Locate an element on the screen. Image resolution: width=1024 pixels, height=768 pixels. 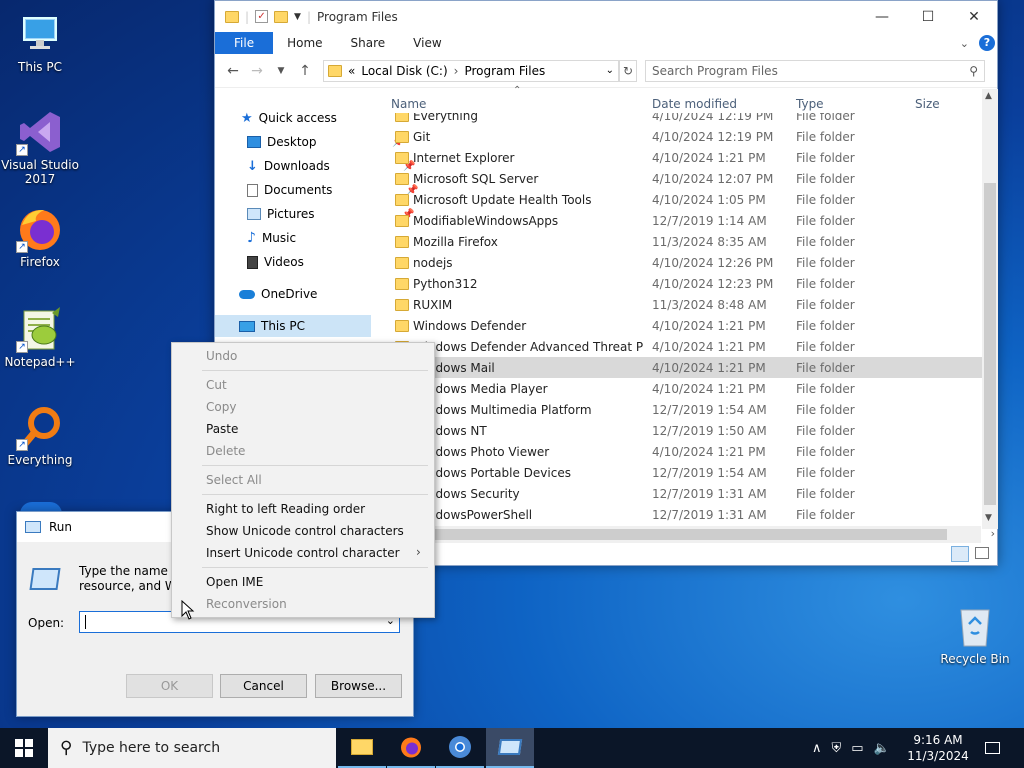
music-note-icon: ♪ is located at coordinates (251, 238).